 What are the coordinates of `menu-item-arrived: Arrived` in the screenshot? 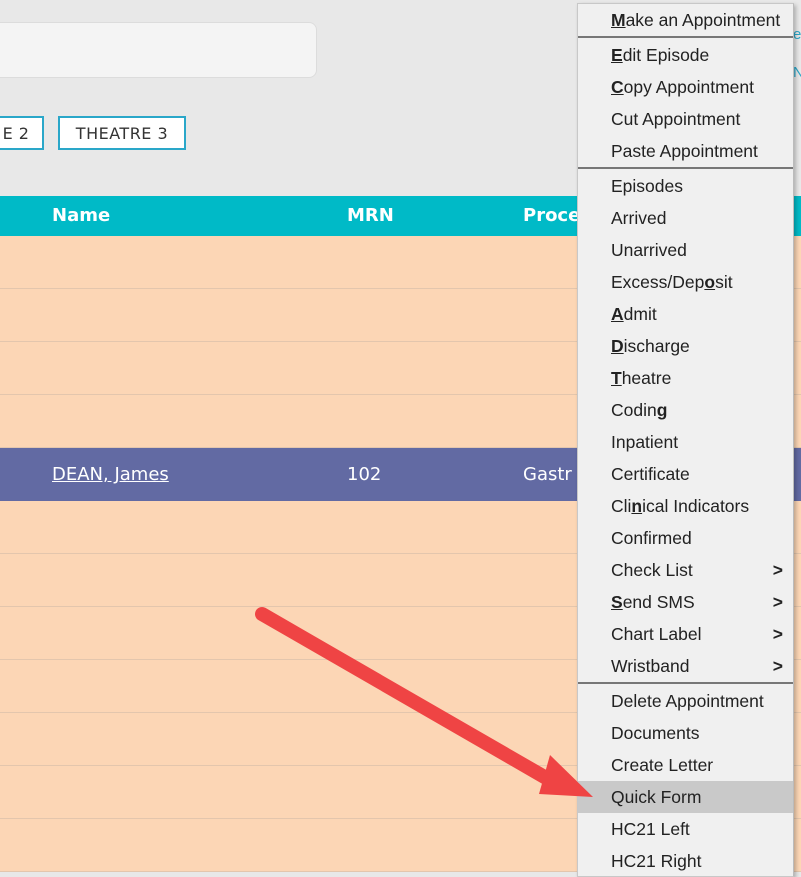 It's located at (685, 218).